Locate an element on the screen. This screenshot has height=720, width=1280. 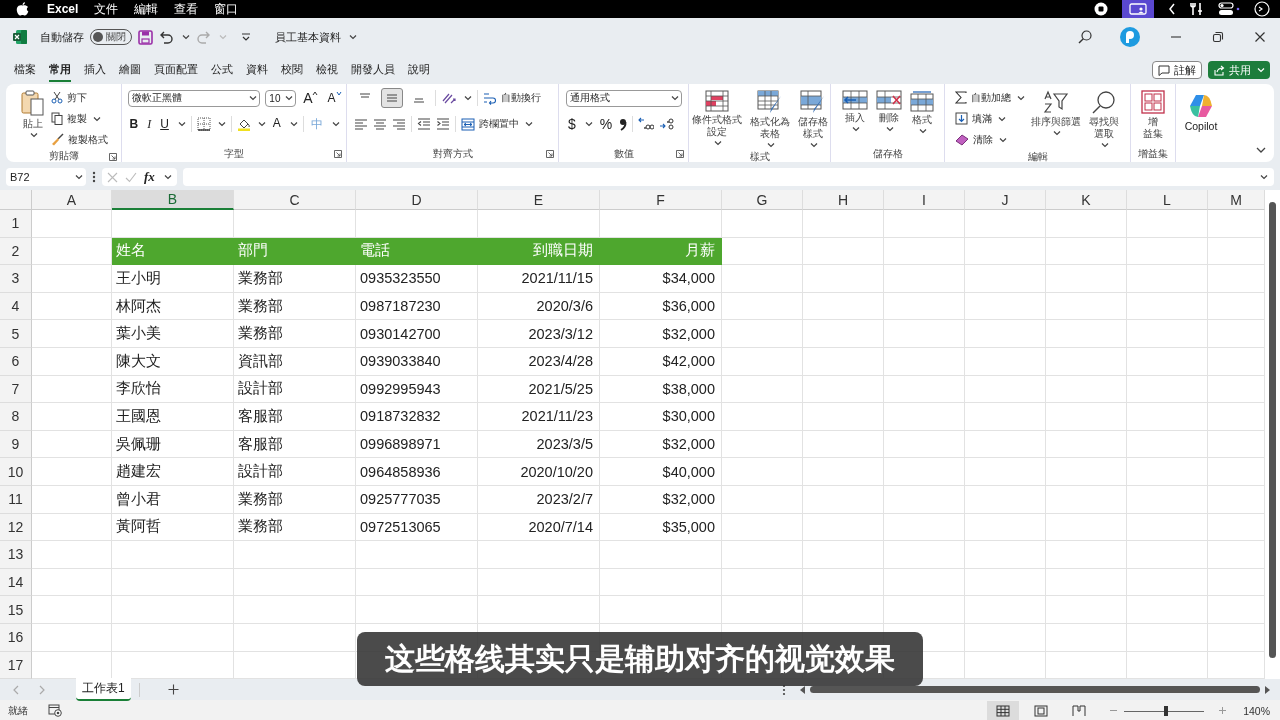
collapse-ribbon-icon is located at coordinates (1261, 150).